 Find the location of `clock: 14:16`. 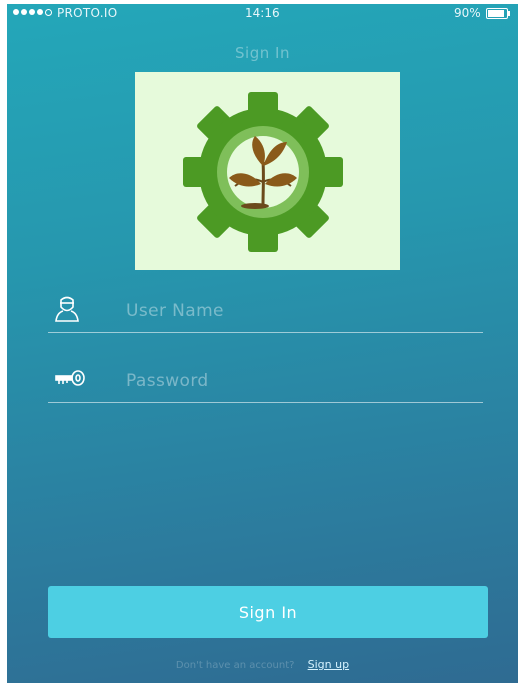

clock: 14:16 is located at coordinates (262, 13).